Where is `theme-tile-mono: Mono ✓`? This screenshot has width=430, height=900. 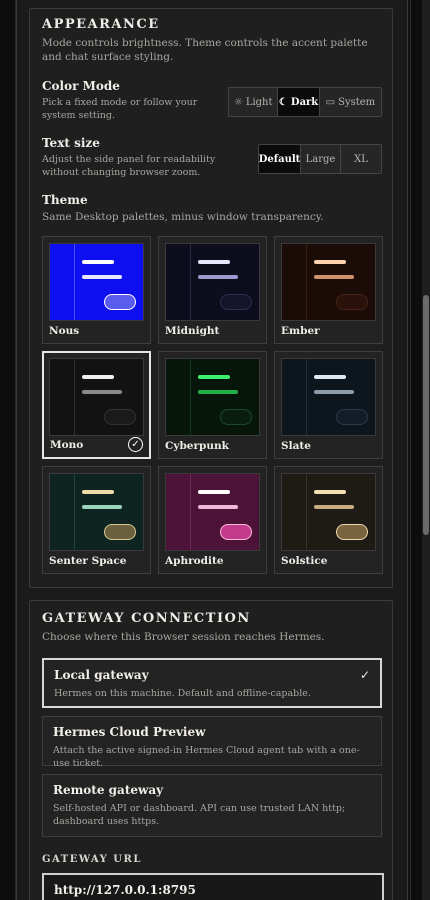
theme-tile-mono: Mono ✓ is located at coordinates (96, 405).